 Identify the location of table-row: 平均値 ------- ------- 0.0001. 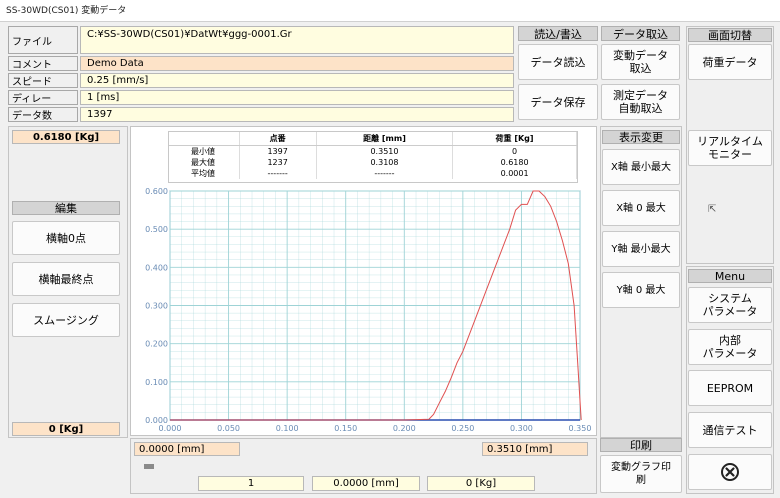
(373, 173).